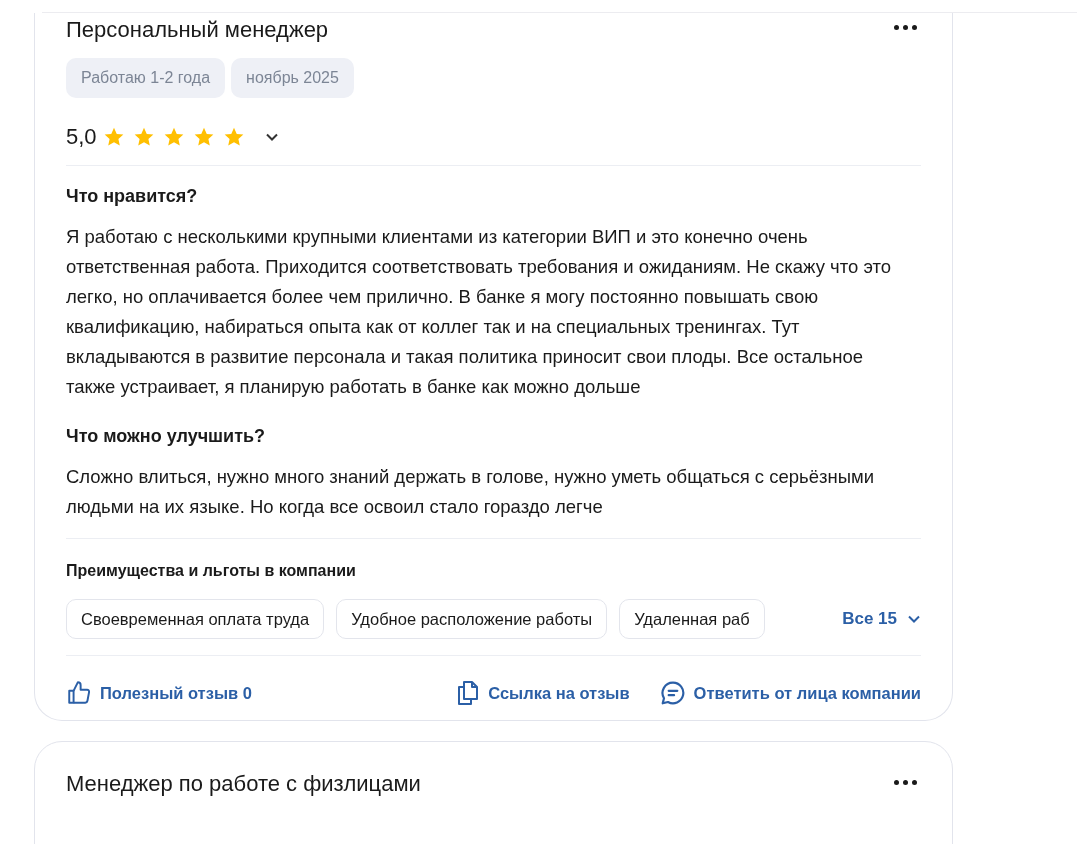 This screenshot has width=1087, height=844. I want to click on benefit-chip: Удобное расположение работы, so click(472, 619).